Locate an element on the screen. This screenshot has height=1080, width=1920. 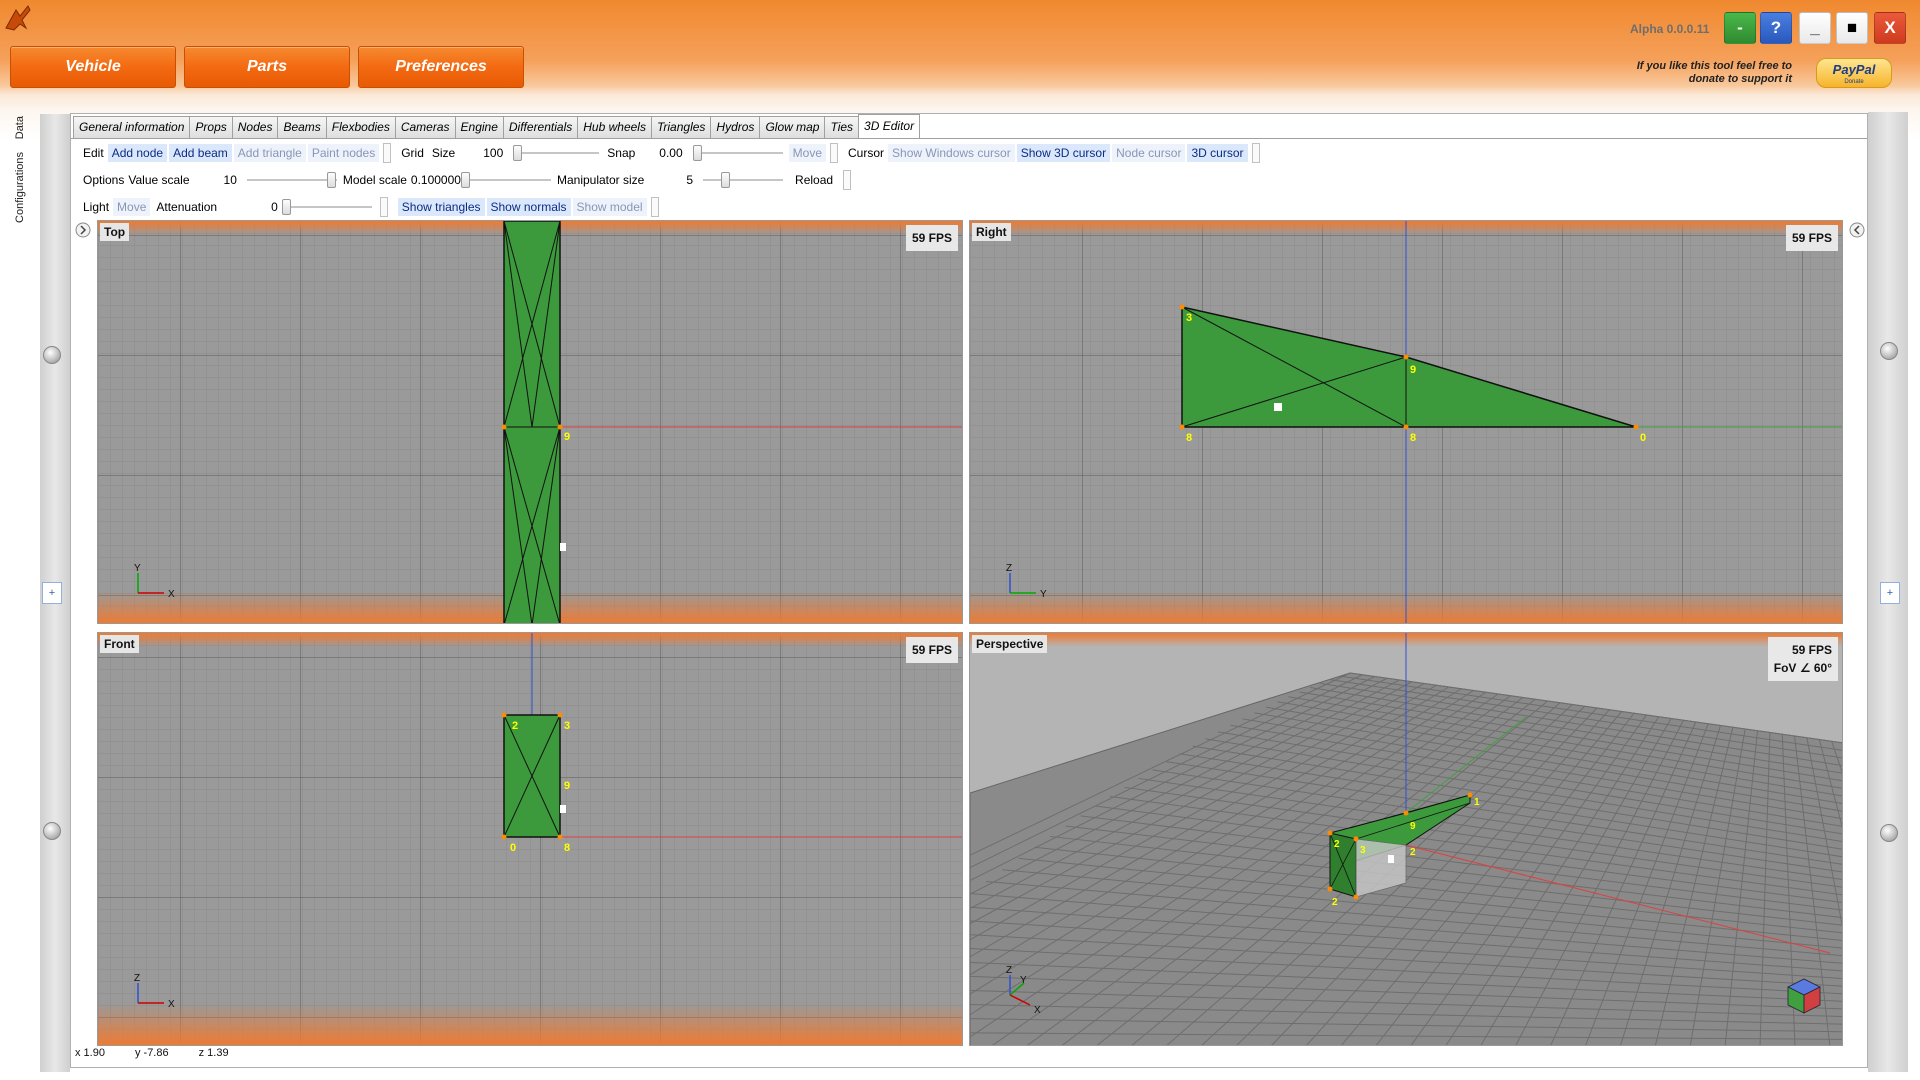
add-beam-button: Add beam is located at coordinates (200, 153).